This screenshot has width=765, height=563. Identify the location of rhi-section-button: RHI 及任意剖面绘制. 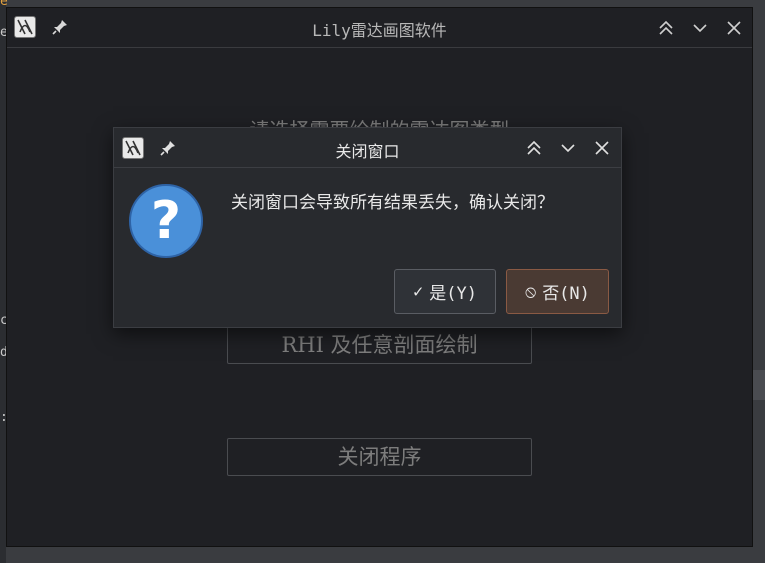
(379, 345).